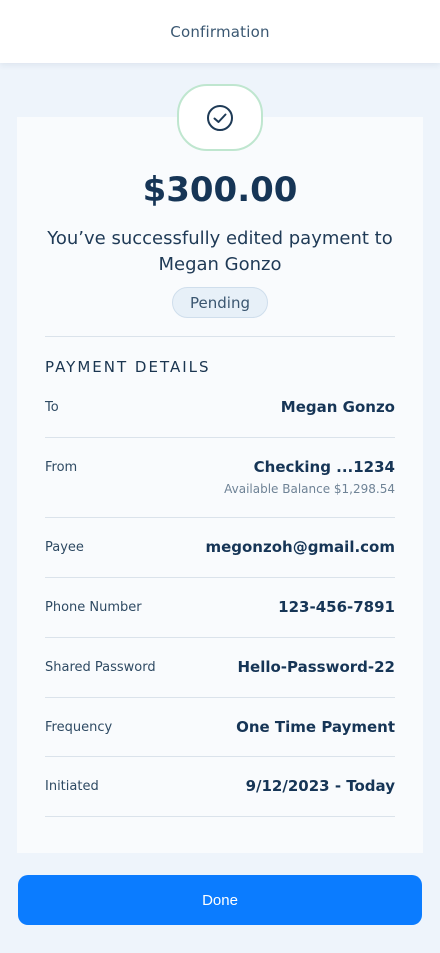 The width and height of the screenshot is (440, 953). Describe the element at coordinates (220, 787) in the screenshot. I see `detail-row-initiated: Initiated 9/12/2023 - Today` at that location.